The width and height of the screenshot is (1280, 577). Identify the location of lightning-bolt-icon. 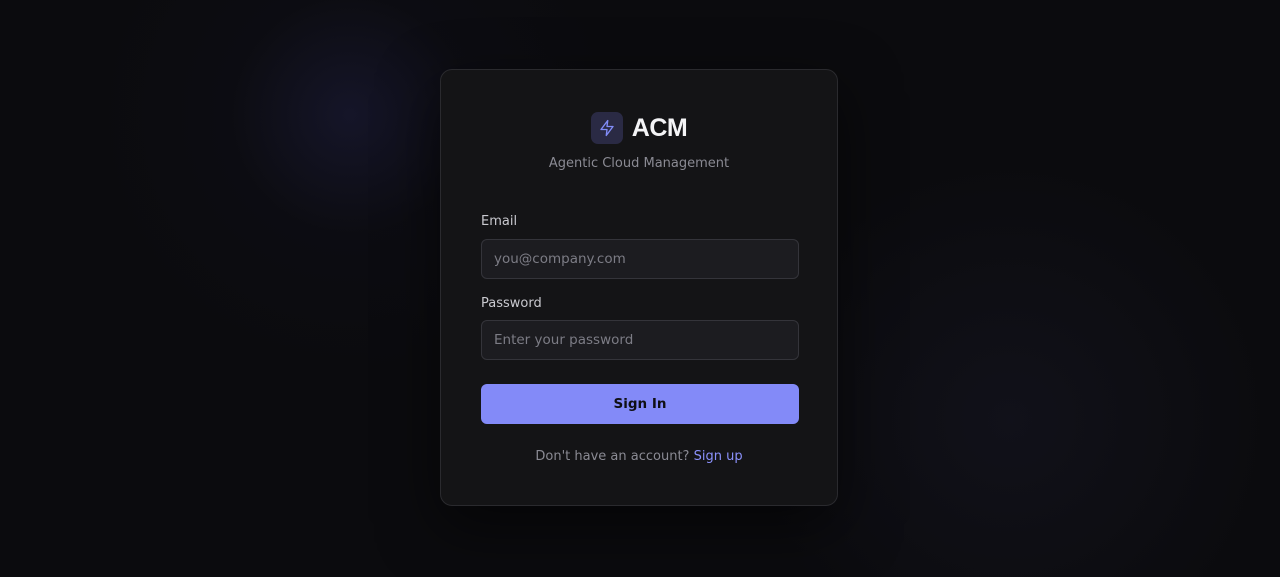
(607, 128).